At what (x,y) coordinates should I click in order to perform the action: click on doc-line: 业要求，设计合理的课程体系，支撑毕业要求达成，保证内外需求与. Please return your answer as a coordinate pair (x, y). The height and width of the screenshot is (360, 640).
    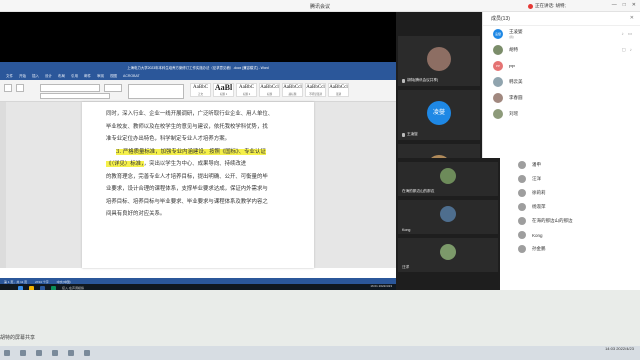
    Looking at the image, I should click on (187, 189).